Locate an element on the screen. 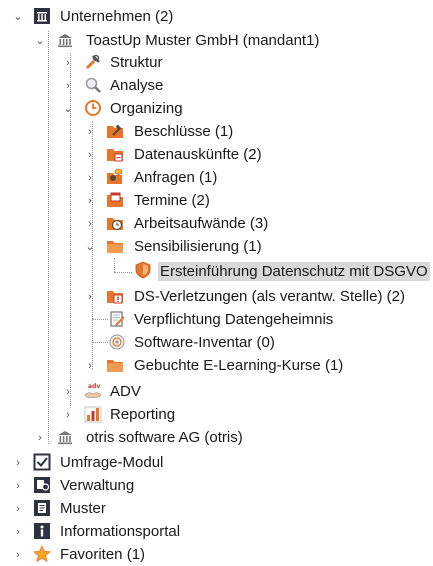  tree-item-label: Muster is located at coordinates (83, 508).